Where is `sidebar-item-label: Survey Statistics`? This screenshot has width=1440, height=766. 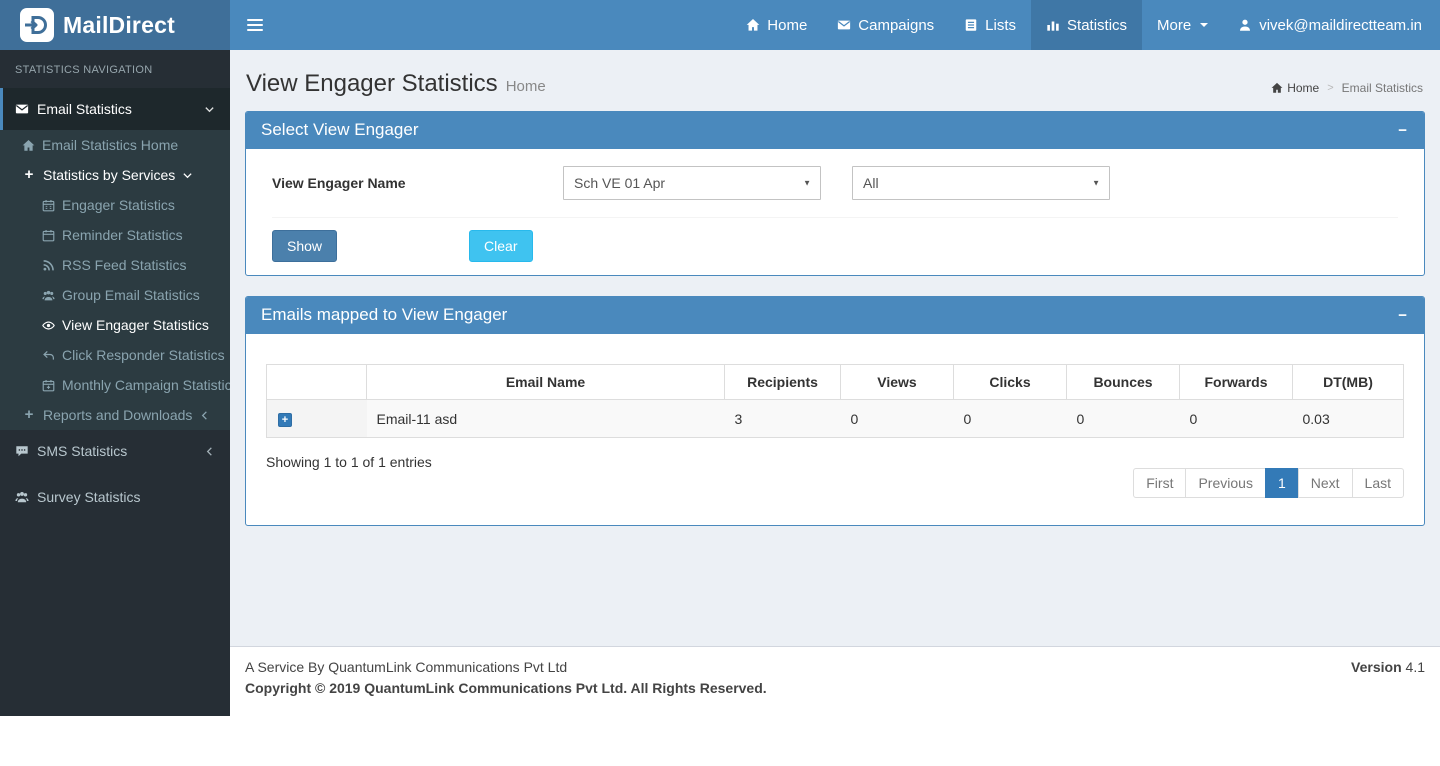
sidebar-item-label: Survey Statistics is located at coordinates (89, 497).